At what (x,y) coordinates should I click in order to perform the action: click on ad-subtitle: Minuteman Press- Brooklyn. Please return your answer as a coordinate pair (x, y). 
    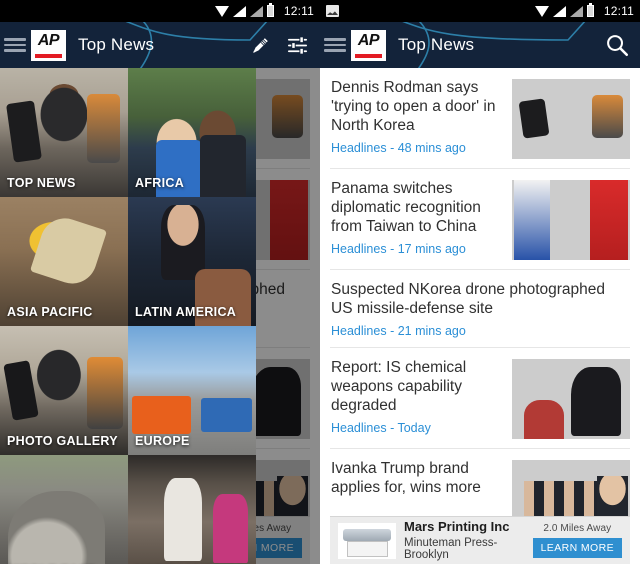
    Looking at the image, I should click on (451, 548).